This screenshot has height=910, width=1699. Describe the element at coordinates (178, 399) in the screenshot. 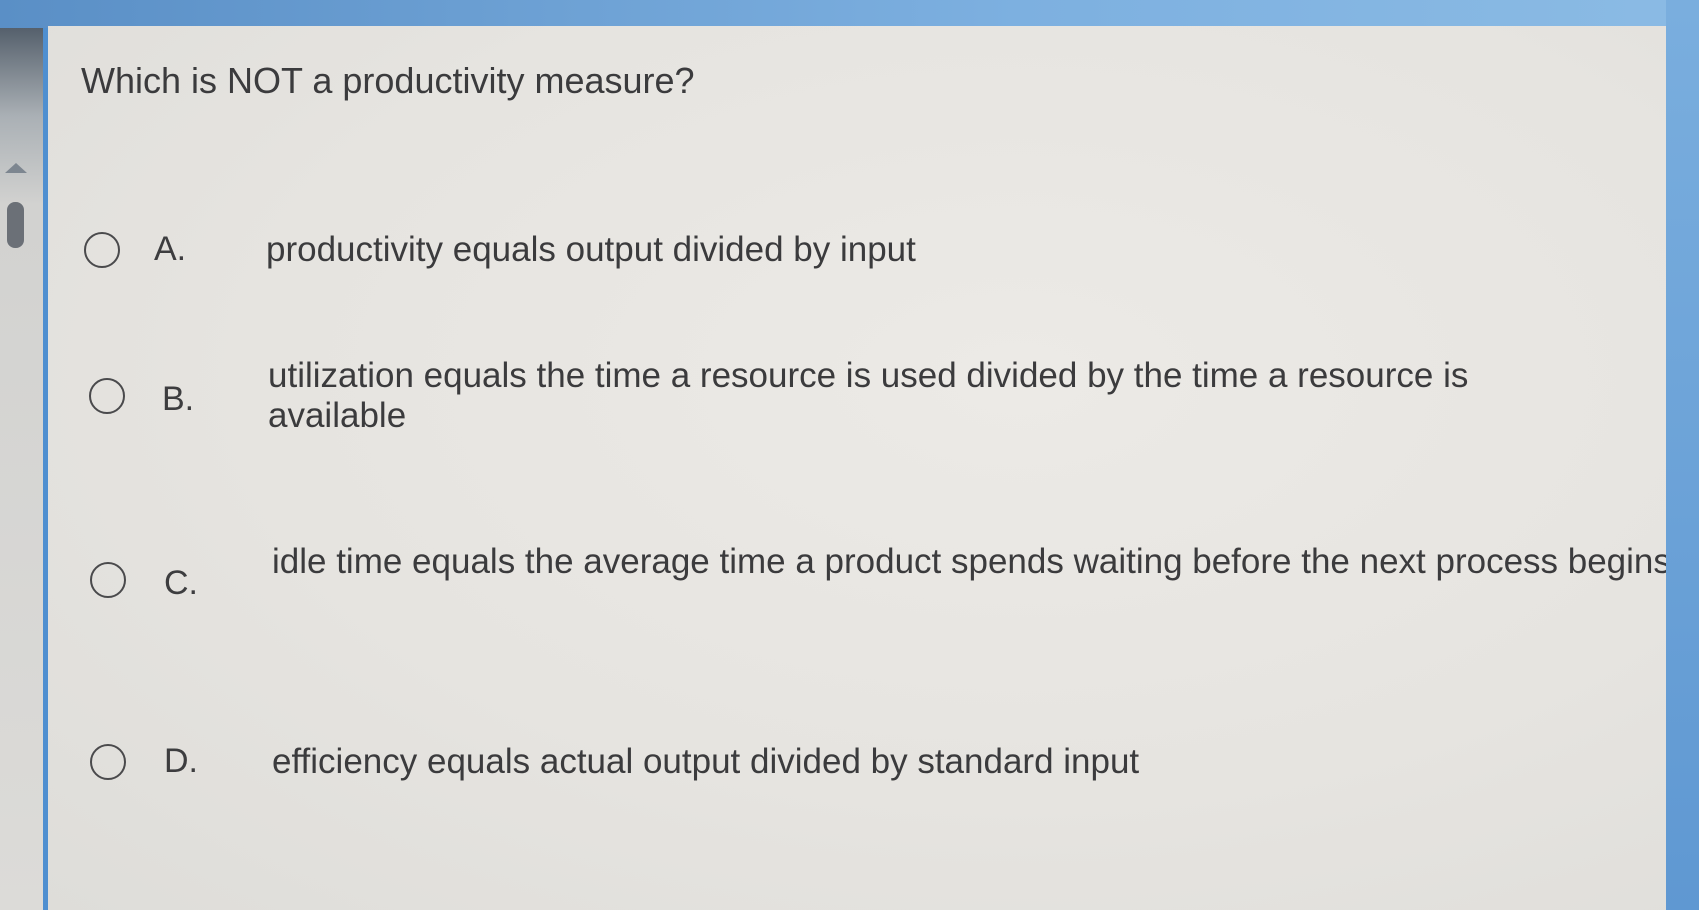

I see `option-letter: B.` at that location.